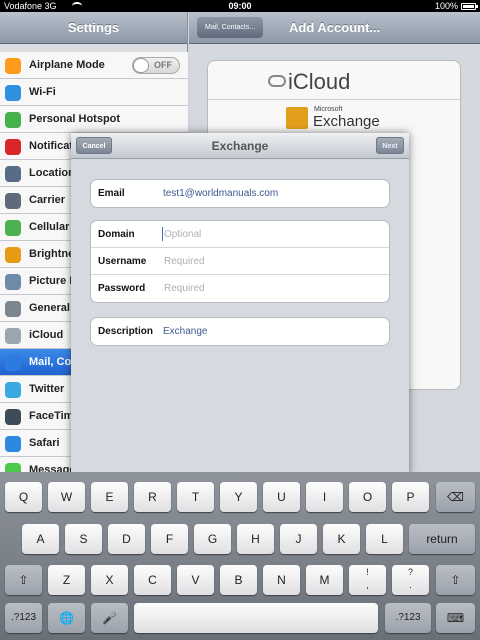 The width and height of the screenshot is (480, 640). I want to click on brightness-icon, so click(13, 255).